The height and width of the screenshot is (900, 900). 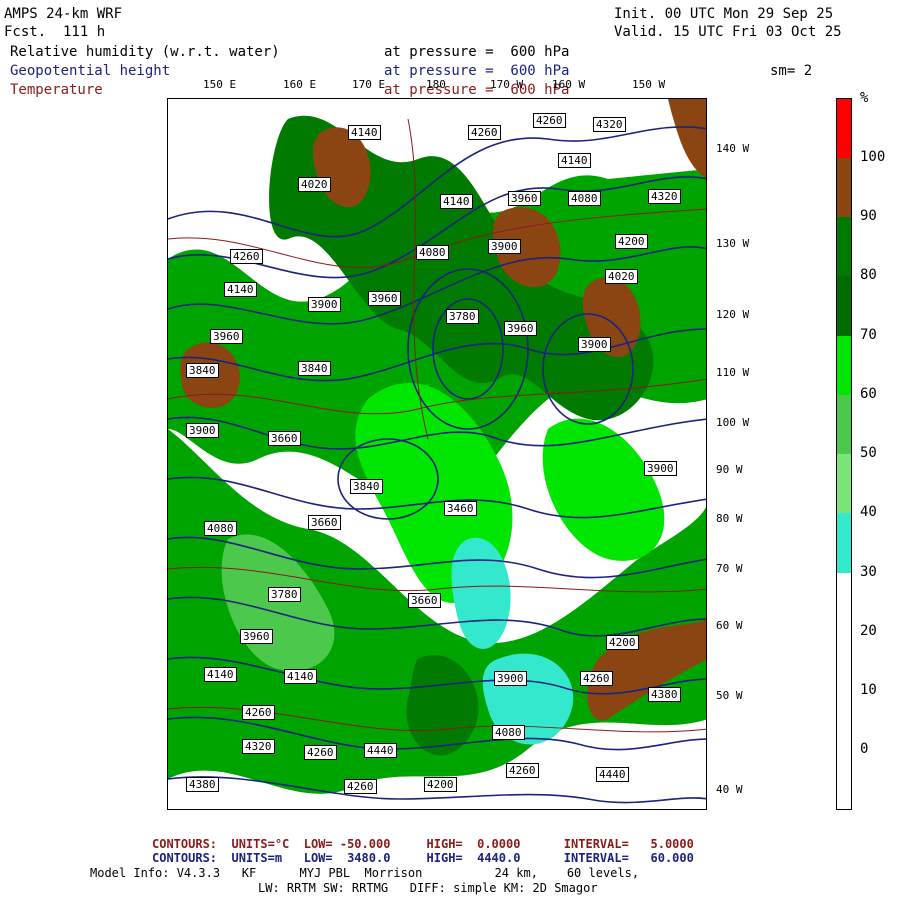 I want to click on field-height-level: at pressure = 600 hPa, so click(x=477, y=71).